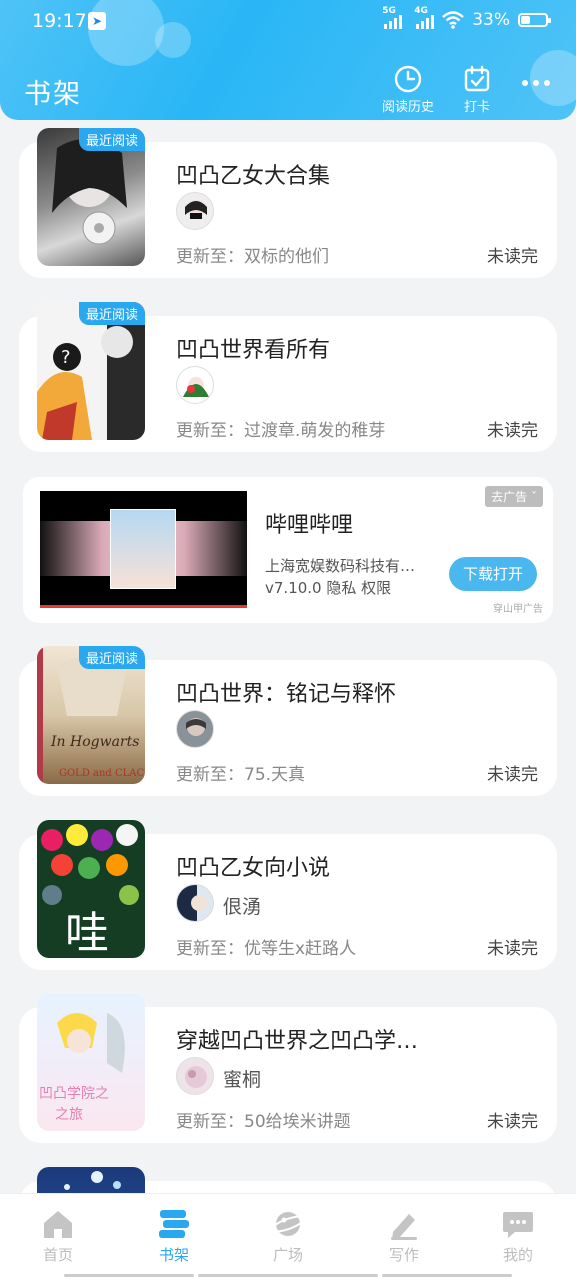 The width and height of the screenshot is (576, 1280). What do you see at coordinates (491, 20) in the screenshot?
I see `battery-percent: 33%` at bounding box center [491, 20].